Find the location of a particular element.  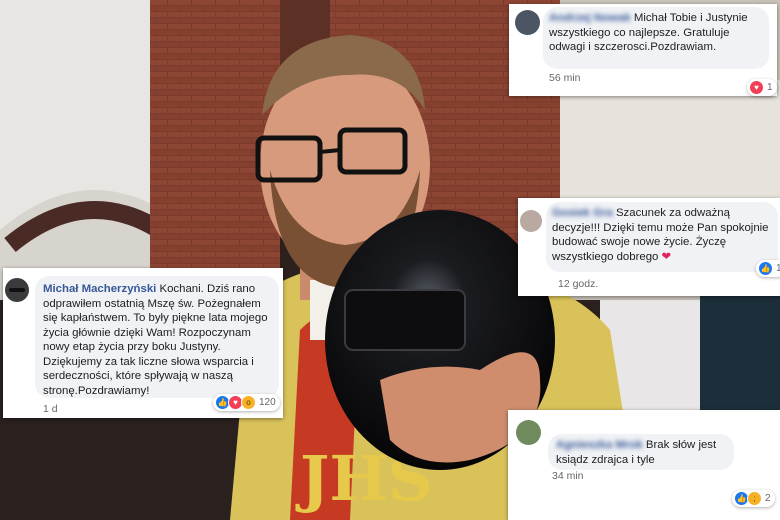

reaction-count: 2 is located at coordinates (768, 498).